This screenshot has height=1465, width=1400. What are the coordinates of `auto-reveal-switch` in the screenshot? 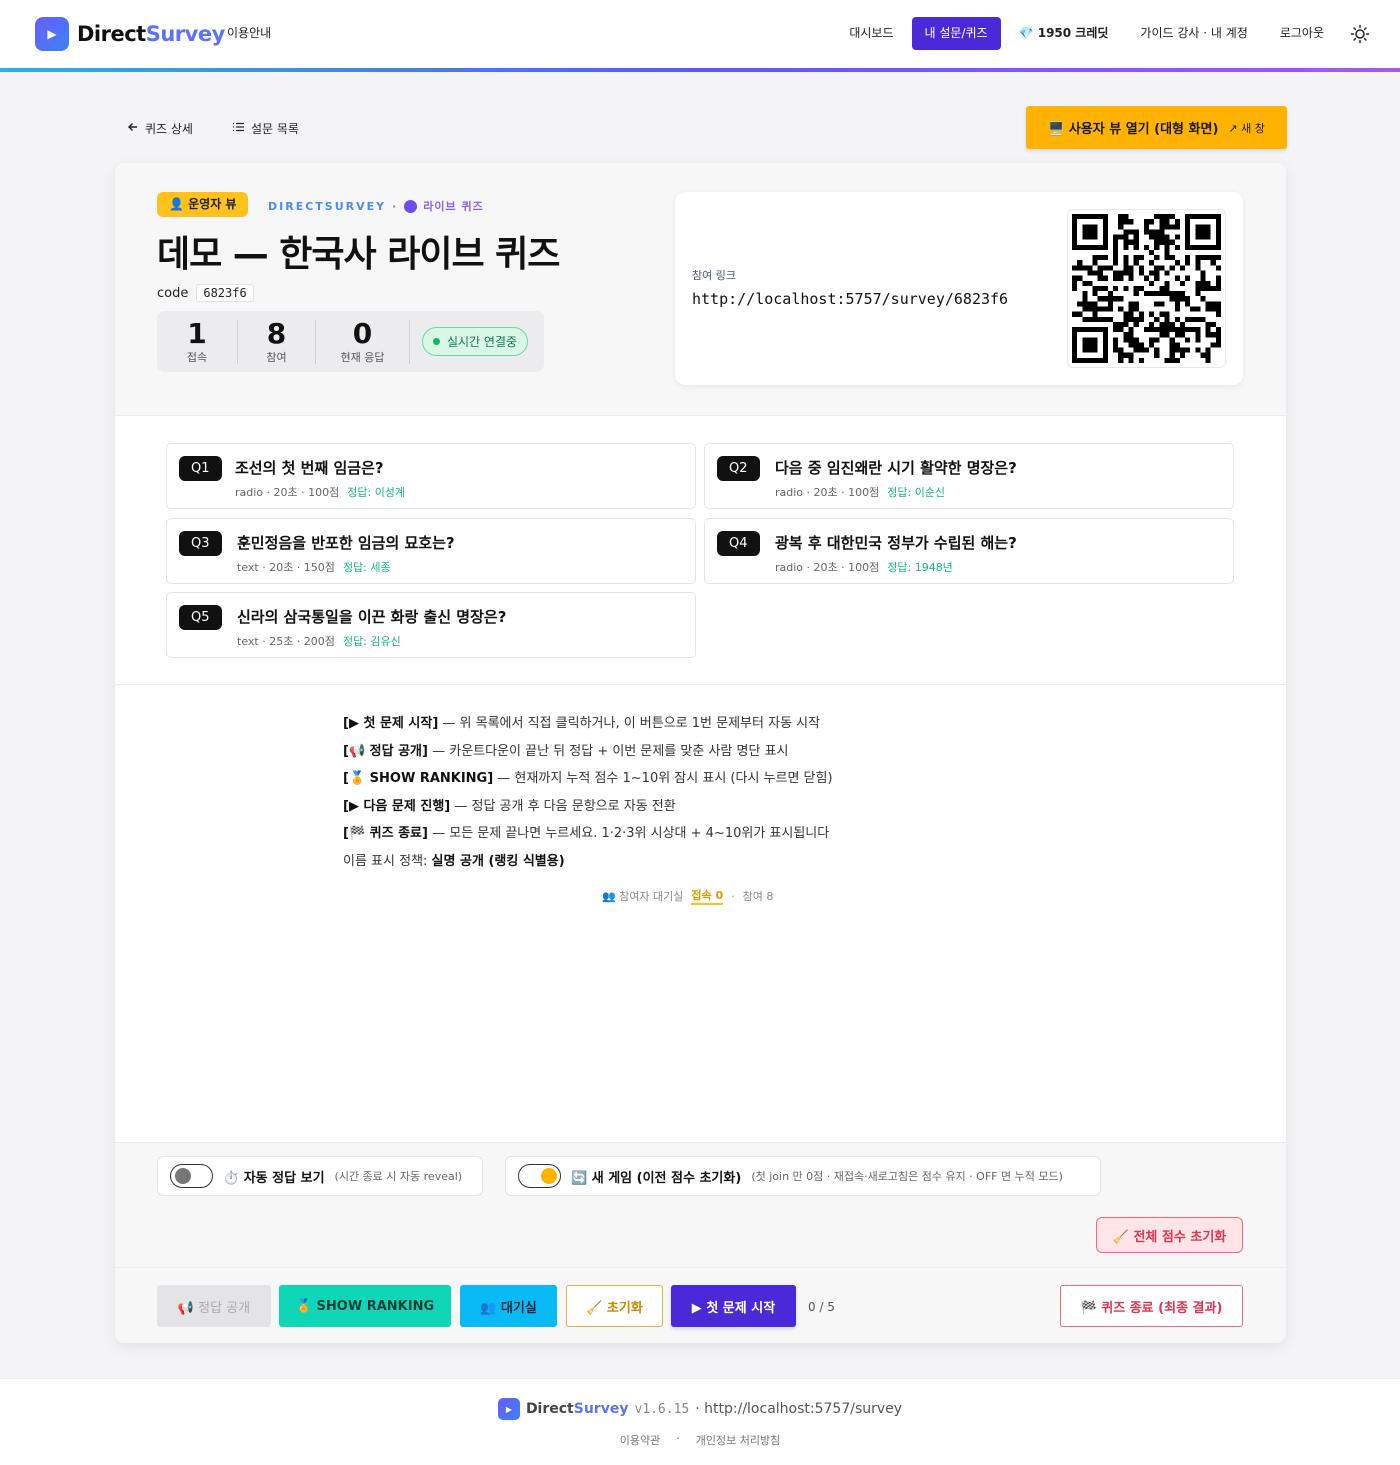 It's located at (191, 1176).